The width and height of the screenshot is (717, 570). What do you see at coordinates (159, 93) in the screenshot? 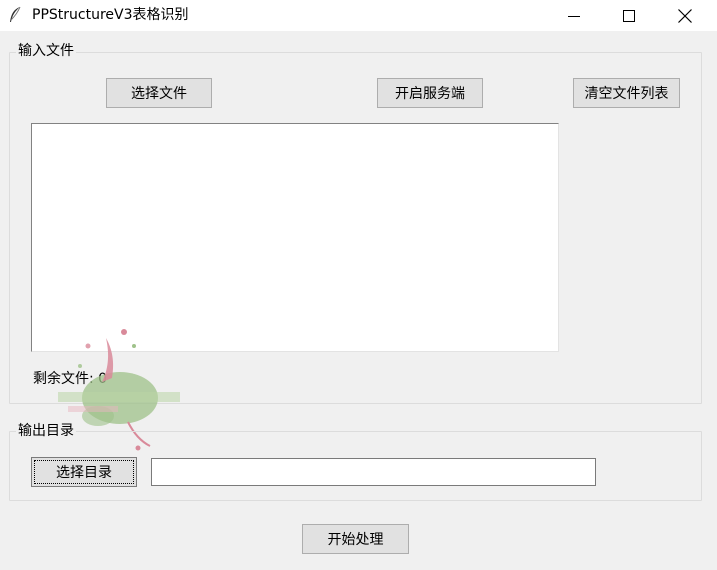
I see `select-files-button: 选择文件` at bounding box center [159, 93].